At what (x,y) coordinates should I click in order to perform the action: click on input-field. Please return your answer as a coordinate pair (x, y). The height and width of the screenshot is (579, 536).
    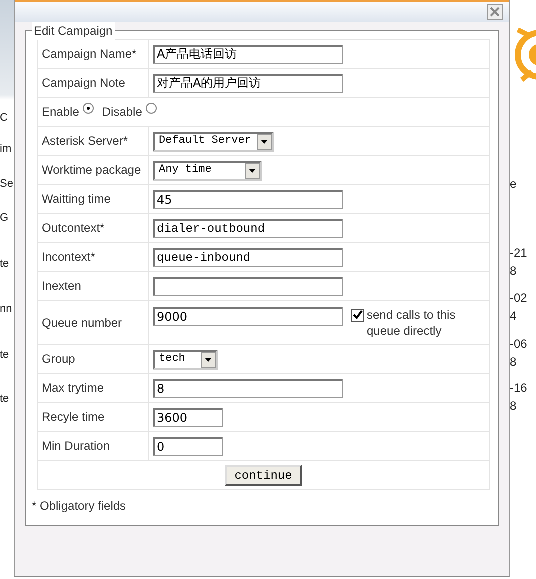
    Looking at the image, I should click on (248, 286).